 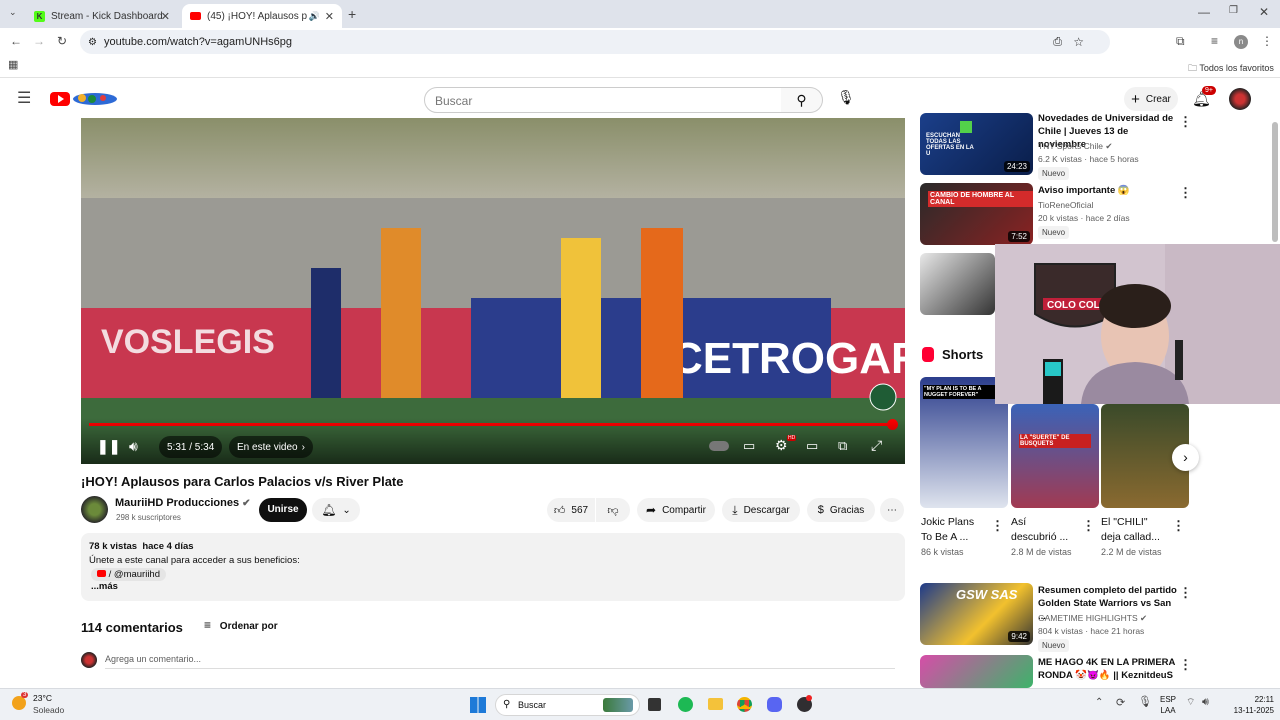 I want to click on dislike-button: 👎︎, so click(x=613, y=510).